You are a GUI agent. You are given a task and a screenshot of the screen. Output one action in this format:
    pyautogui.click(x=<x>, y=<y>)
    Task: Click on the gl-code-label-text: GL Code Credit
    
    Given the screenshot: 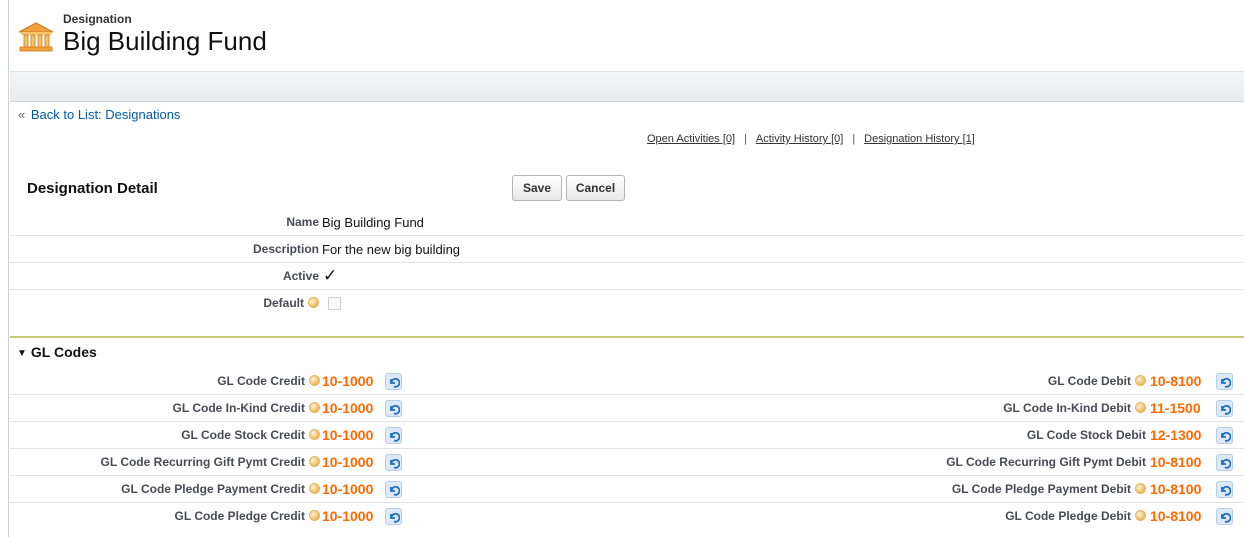 What is the action you would take?
    pyautogui.click(x=261, y=381)
    